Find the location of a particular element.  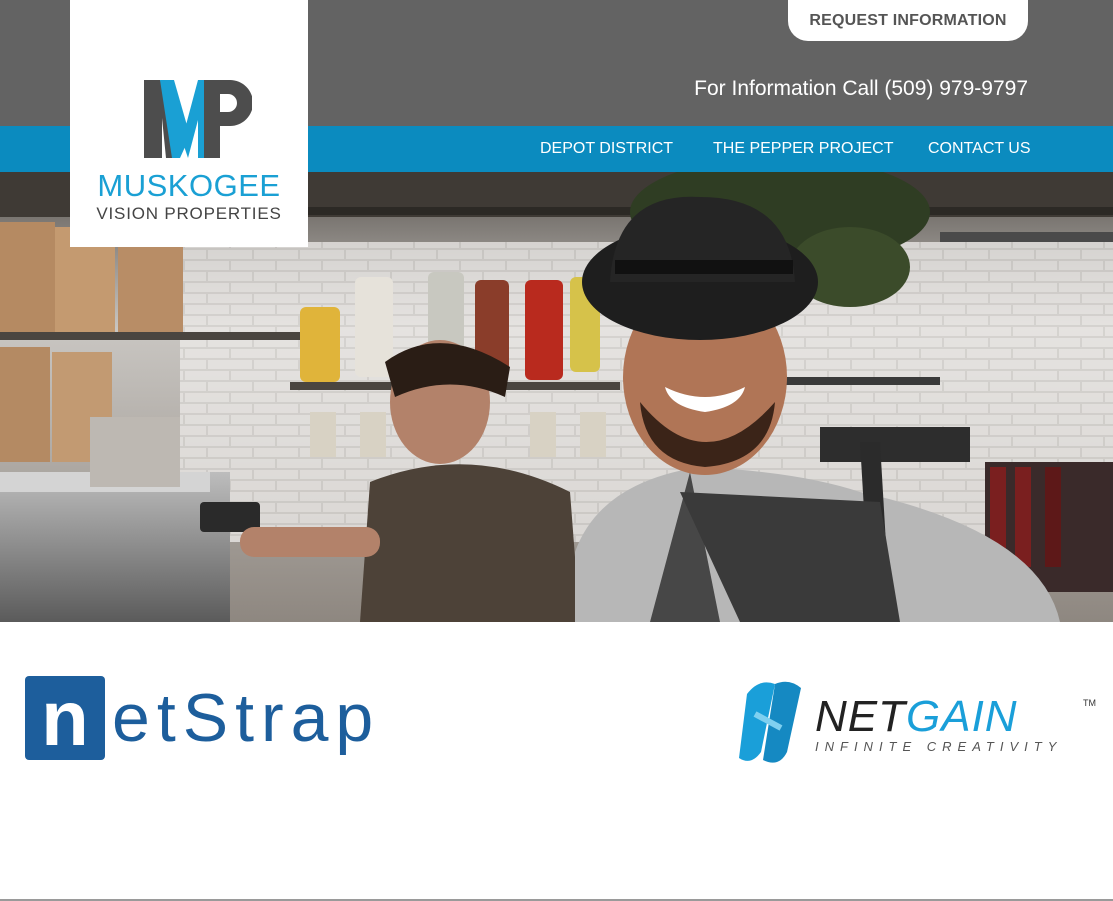

logo-text-vision-properties: VISION PROPERTIES is located at coordinates (189, 213).